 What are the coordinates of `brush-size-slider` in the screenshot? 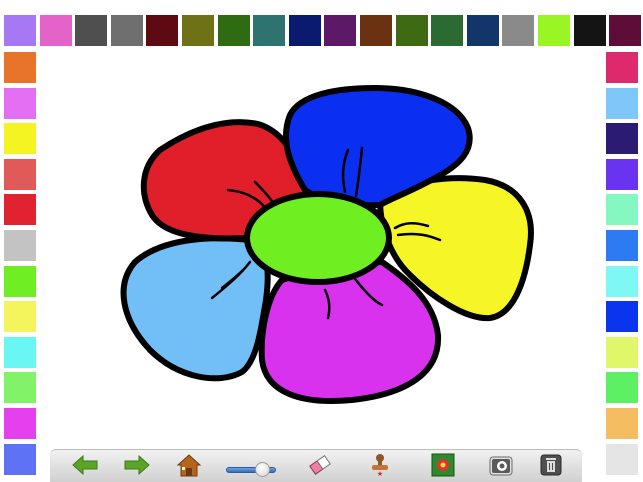 It's located at (262, 469).